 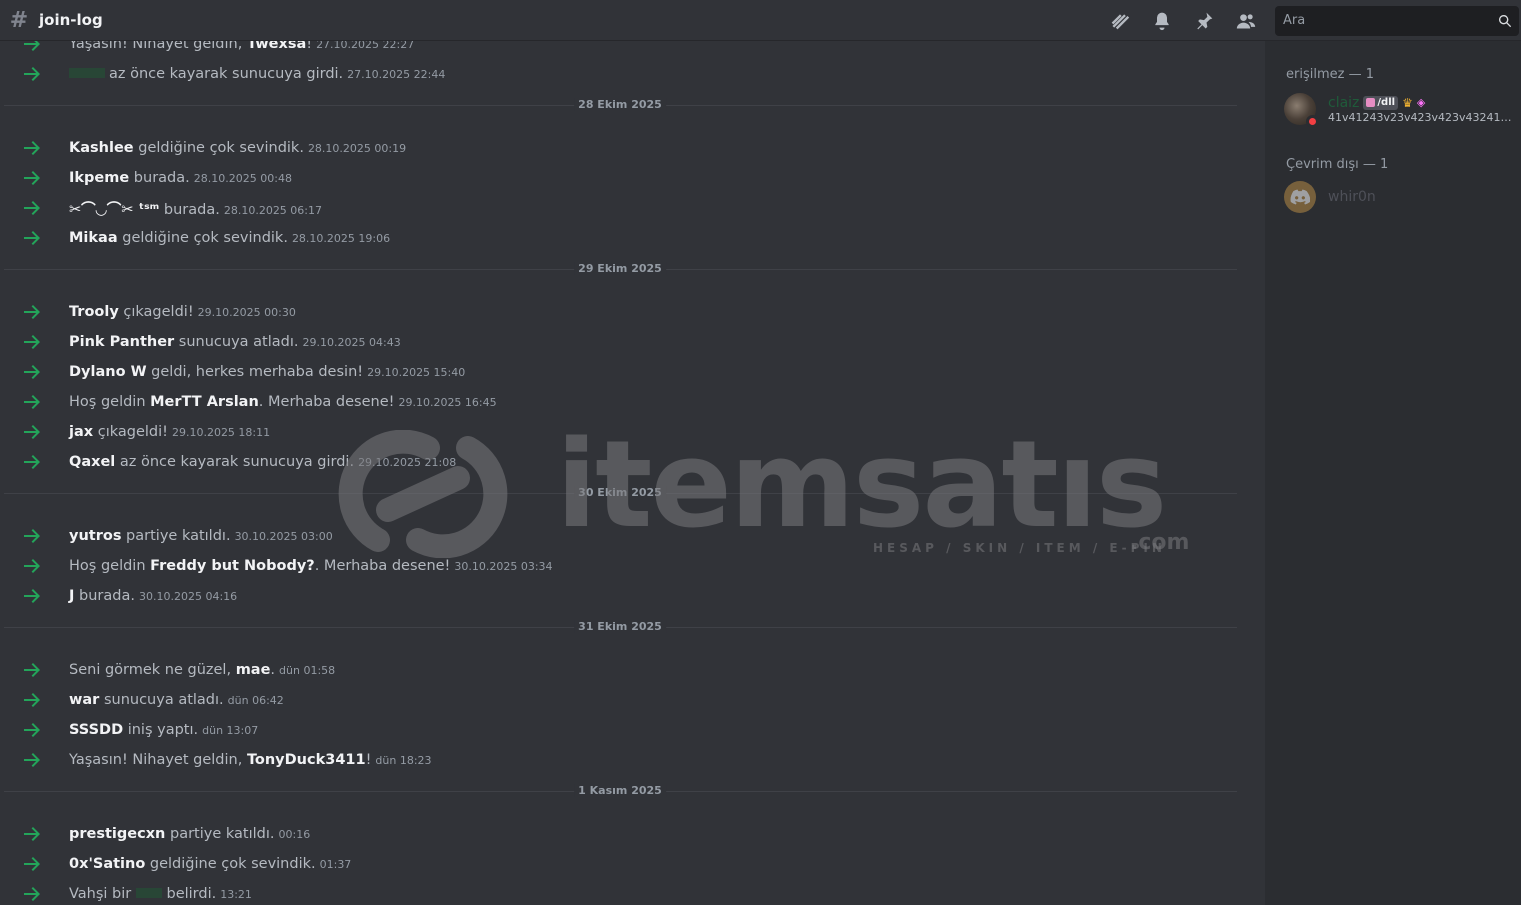 I want to click on section-offline: Çevrim dışı — 1, so click(x=1337, y=164).